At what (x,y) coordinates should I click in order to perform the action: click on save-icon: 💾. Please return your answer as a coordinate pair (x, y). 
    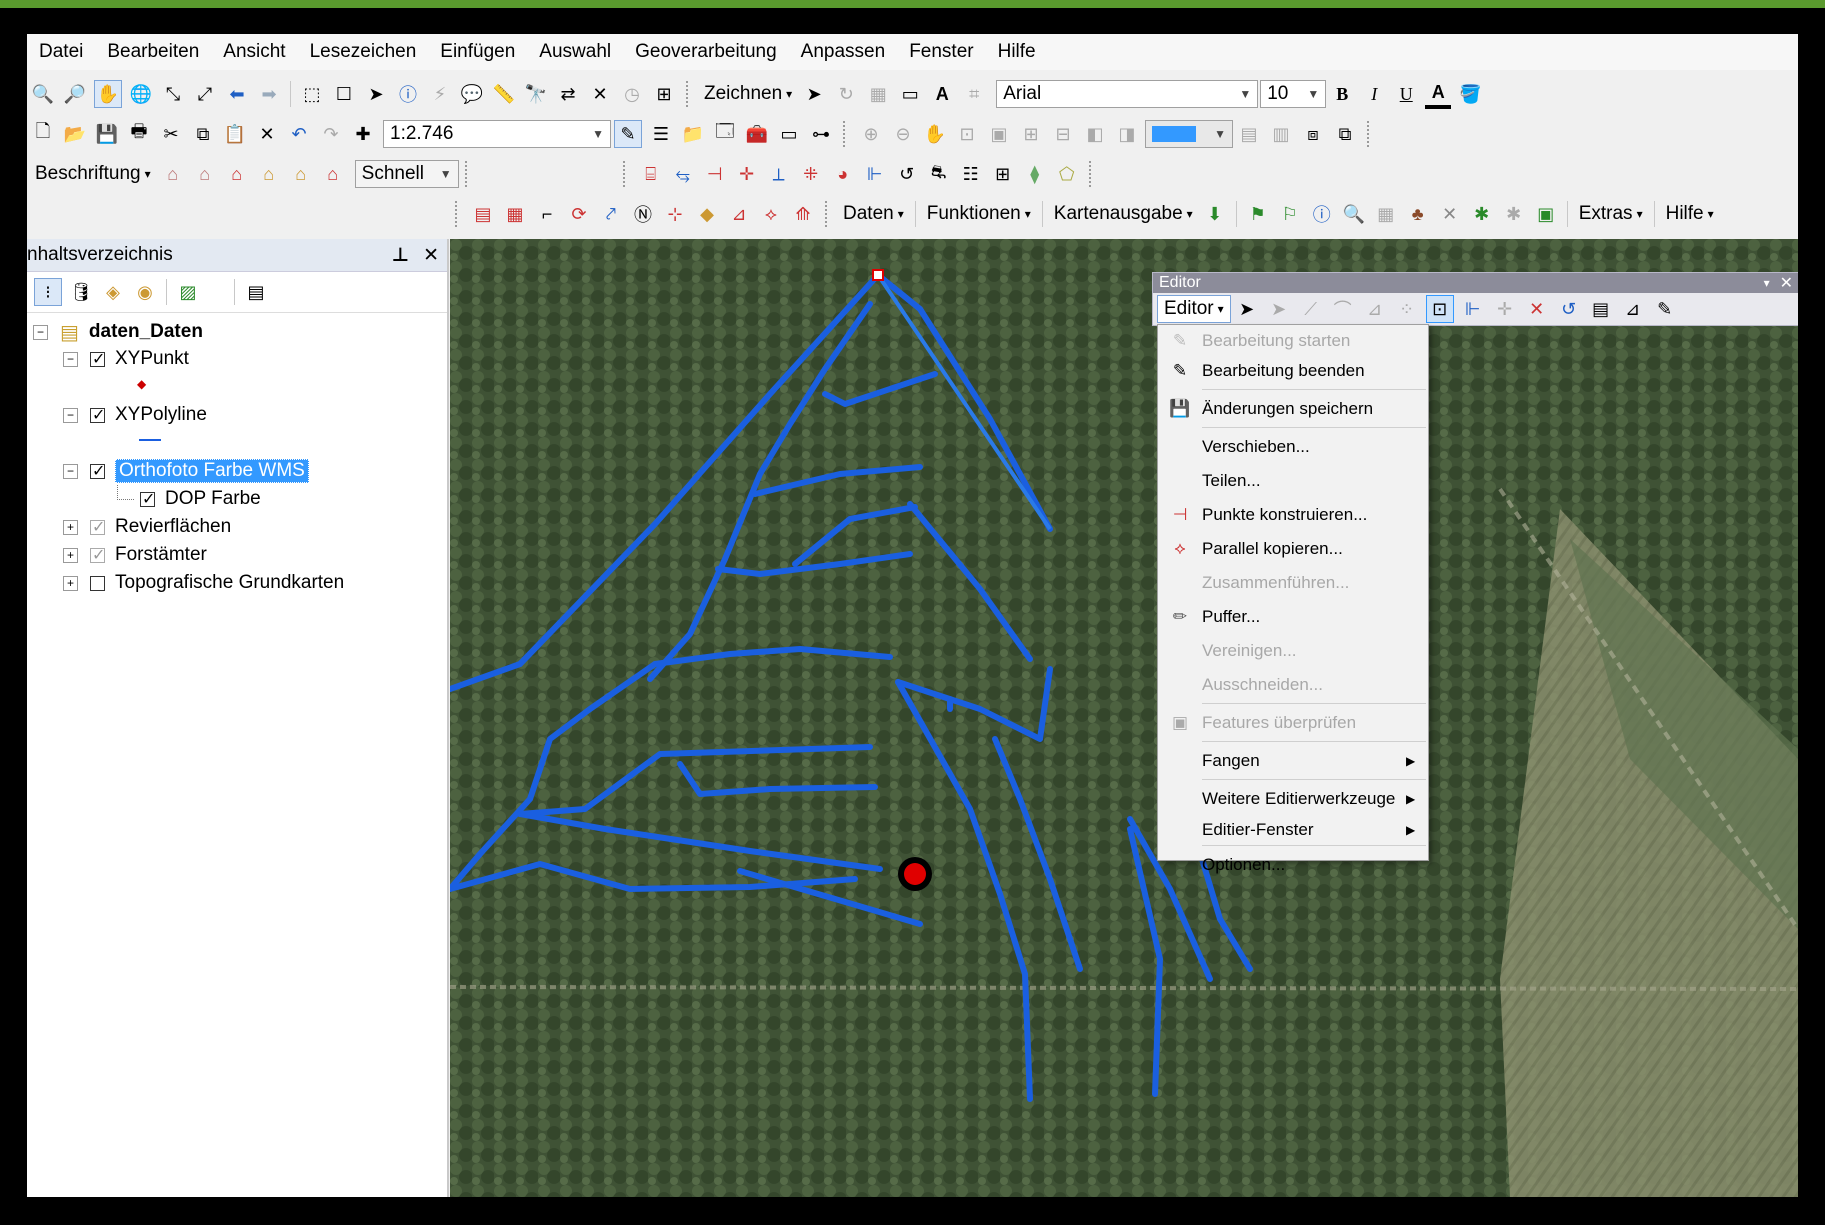
    Looking at the image, I should click on (107, 134).